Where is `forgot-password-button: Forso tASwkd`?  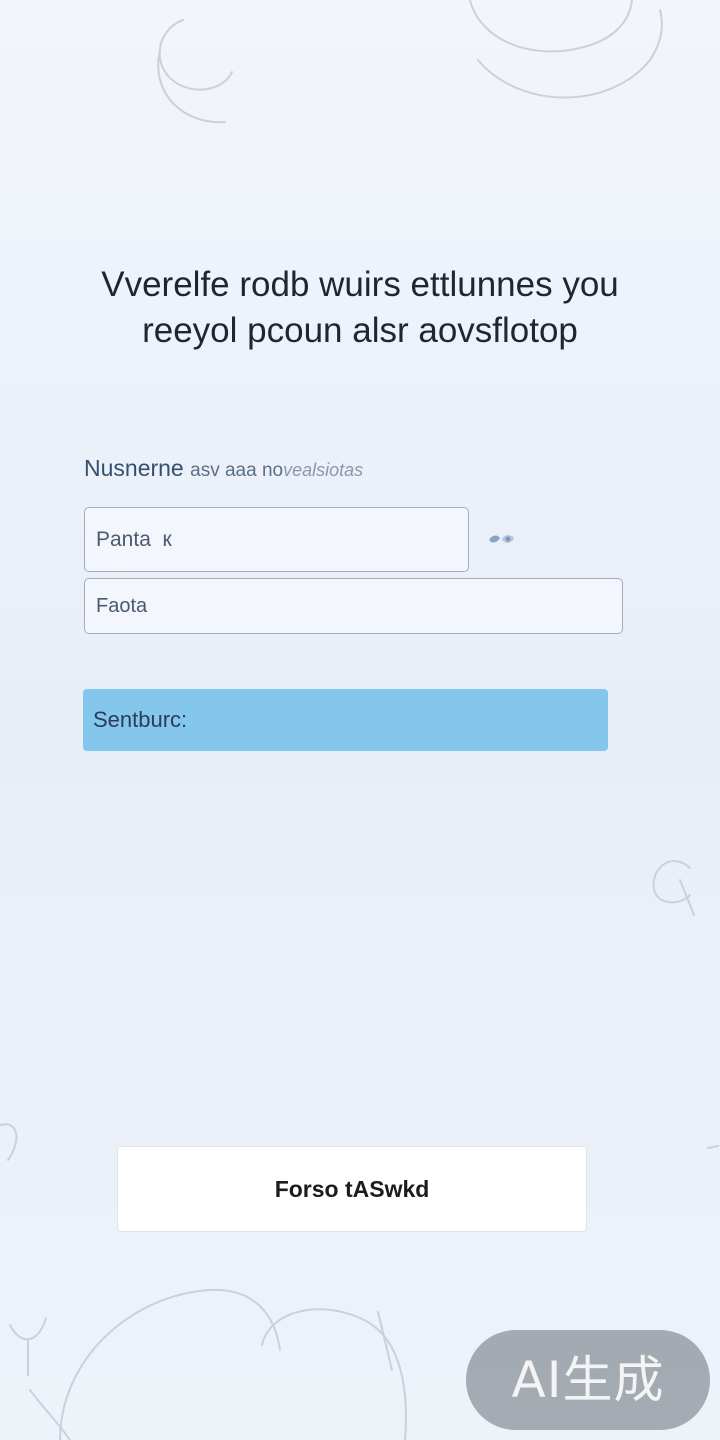 forgot-password-button: Forso tASwkd is located at coordinates (352, 1189).